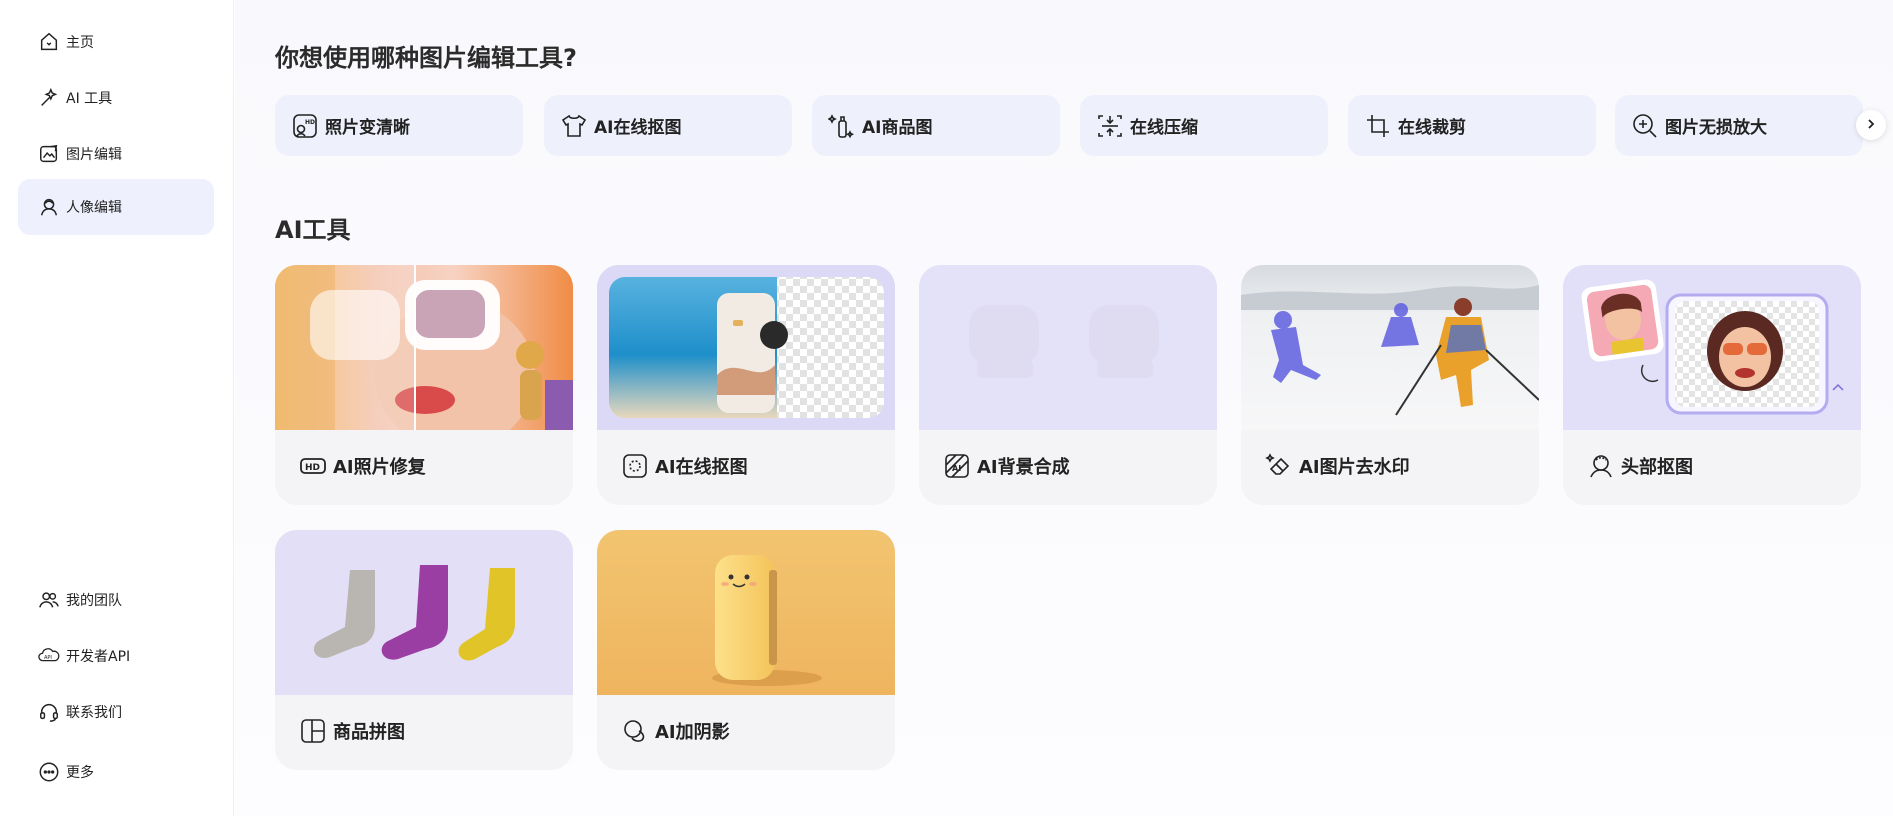 The width and height of the screenshot is (1893, 816). I want to click on quick-tool-sharpen: HD 照片变清晰, so click(399, 125).